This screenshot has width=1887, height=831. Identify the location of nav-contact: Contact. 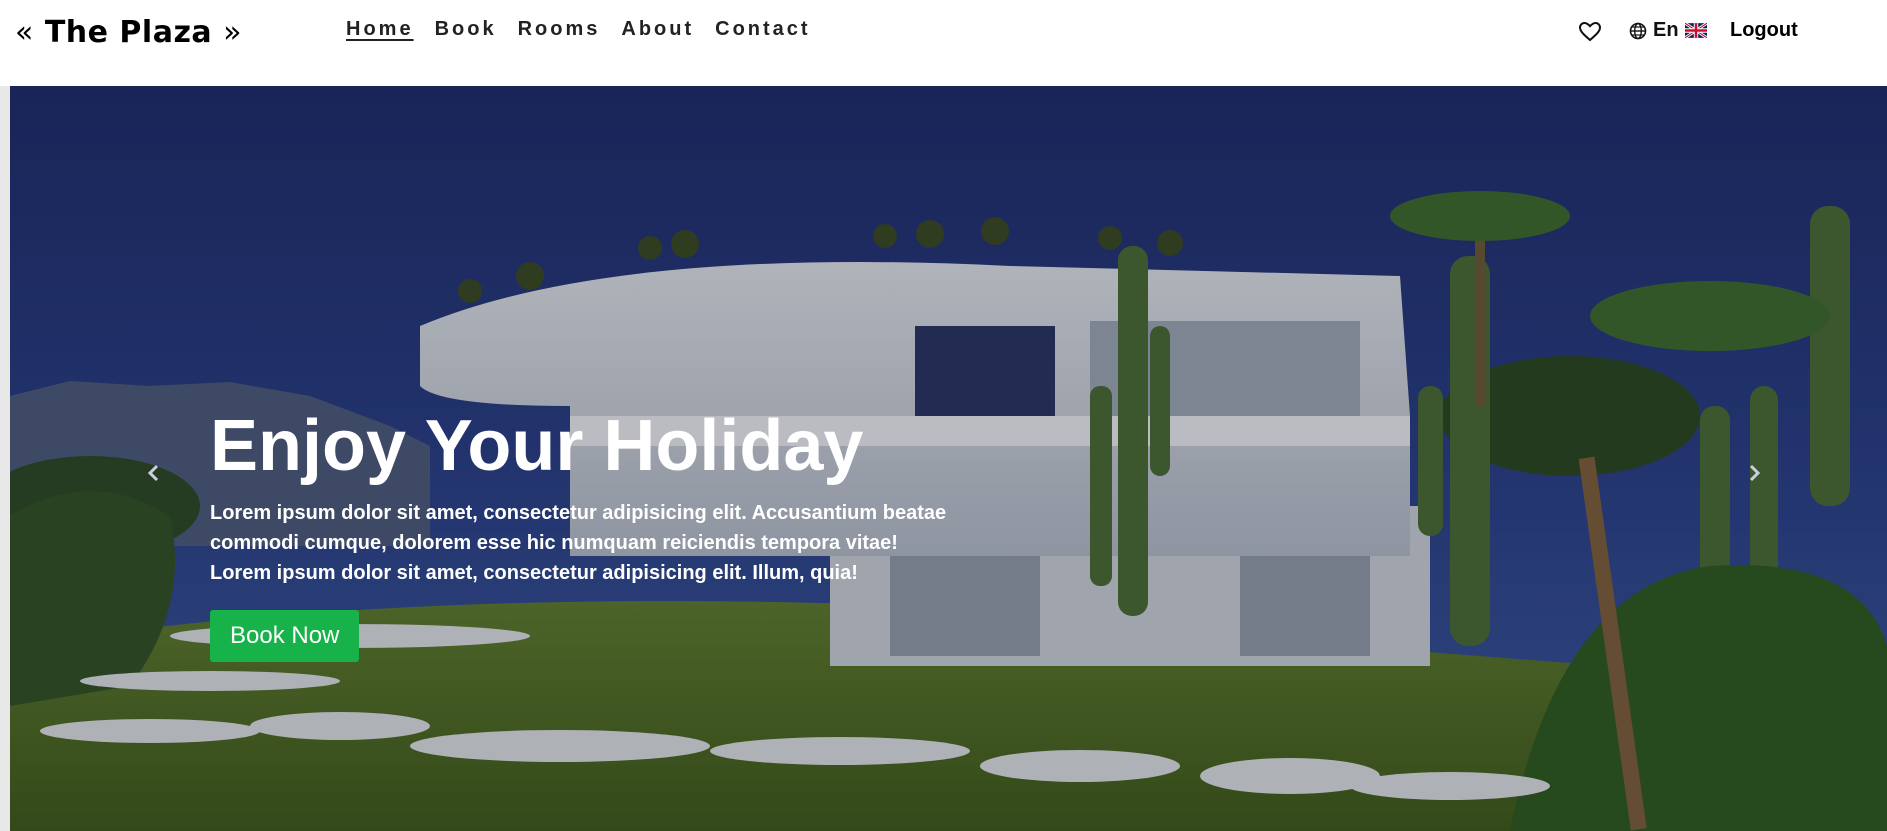
(762, 29).